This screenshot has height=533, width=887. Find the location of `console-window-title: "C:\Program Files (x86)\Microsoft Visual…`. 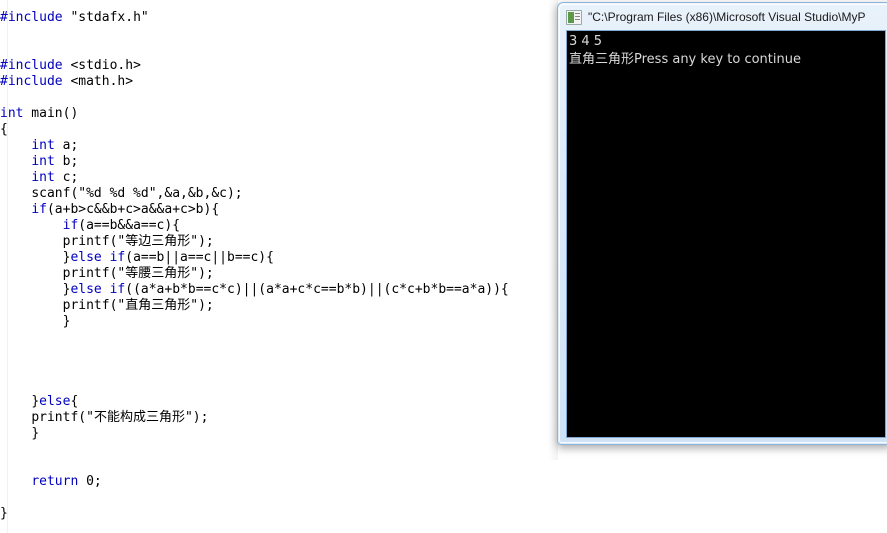

console-window-title: "C:\Program Files (x86)\Microsoft Visual… is located at coordinates (727, 17).